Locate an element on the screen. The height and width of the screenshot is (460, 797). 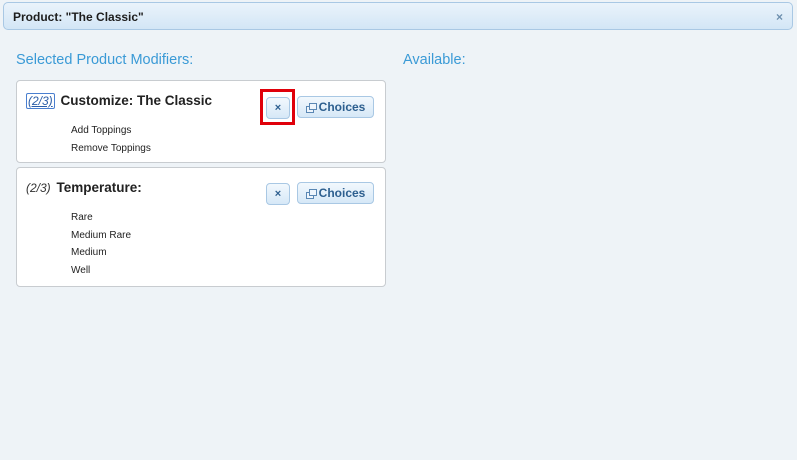
modifier-options-list: Add Toppings Remove Toppings is located at coordinates (111, 139).